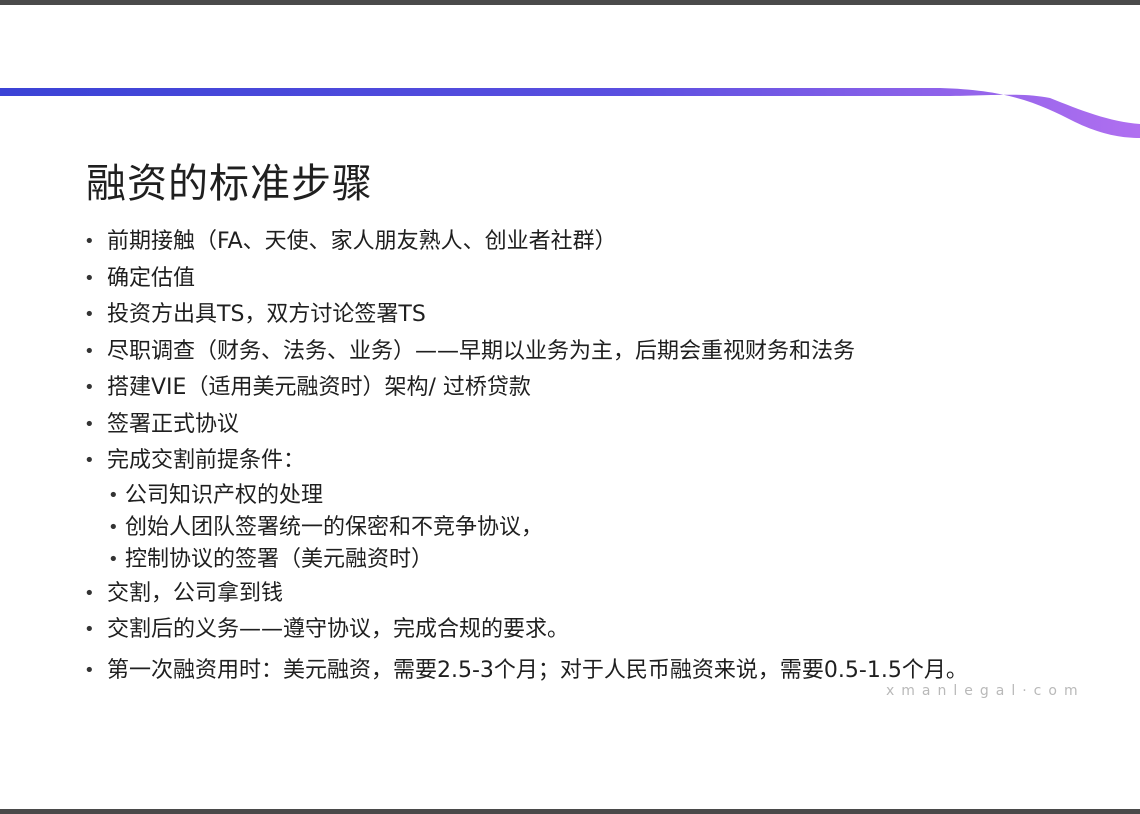 Image resolution: width=1140 pixels, height=814 pixels. Describe the element at coordinates (577, 352) in the screenshot. I see `bullet-item: 尽职调查（财务、法务、业务）——早期以业务为主，后期会重视财务和法务` at that location.